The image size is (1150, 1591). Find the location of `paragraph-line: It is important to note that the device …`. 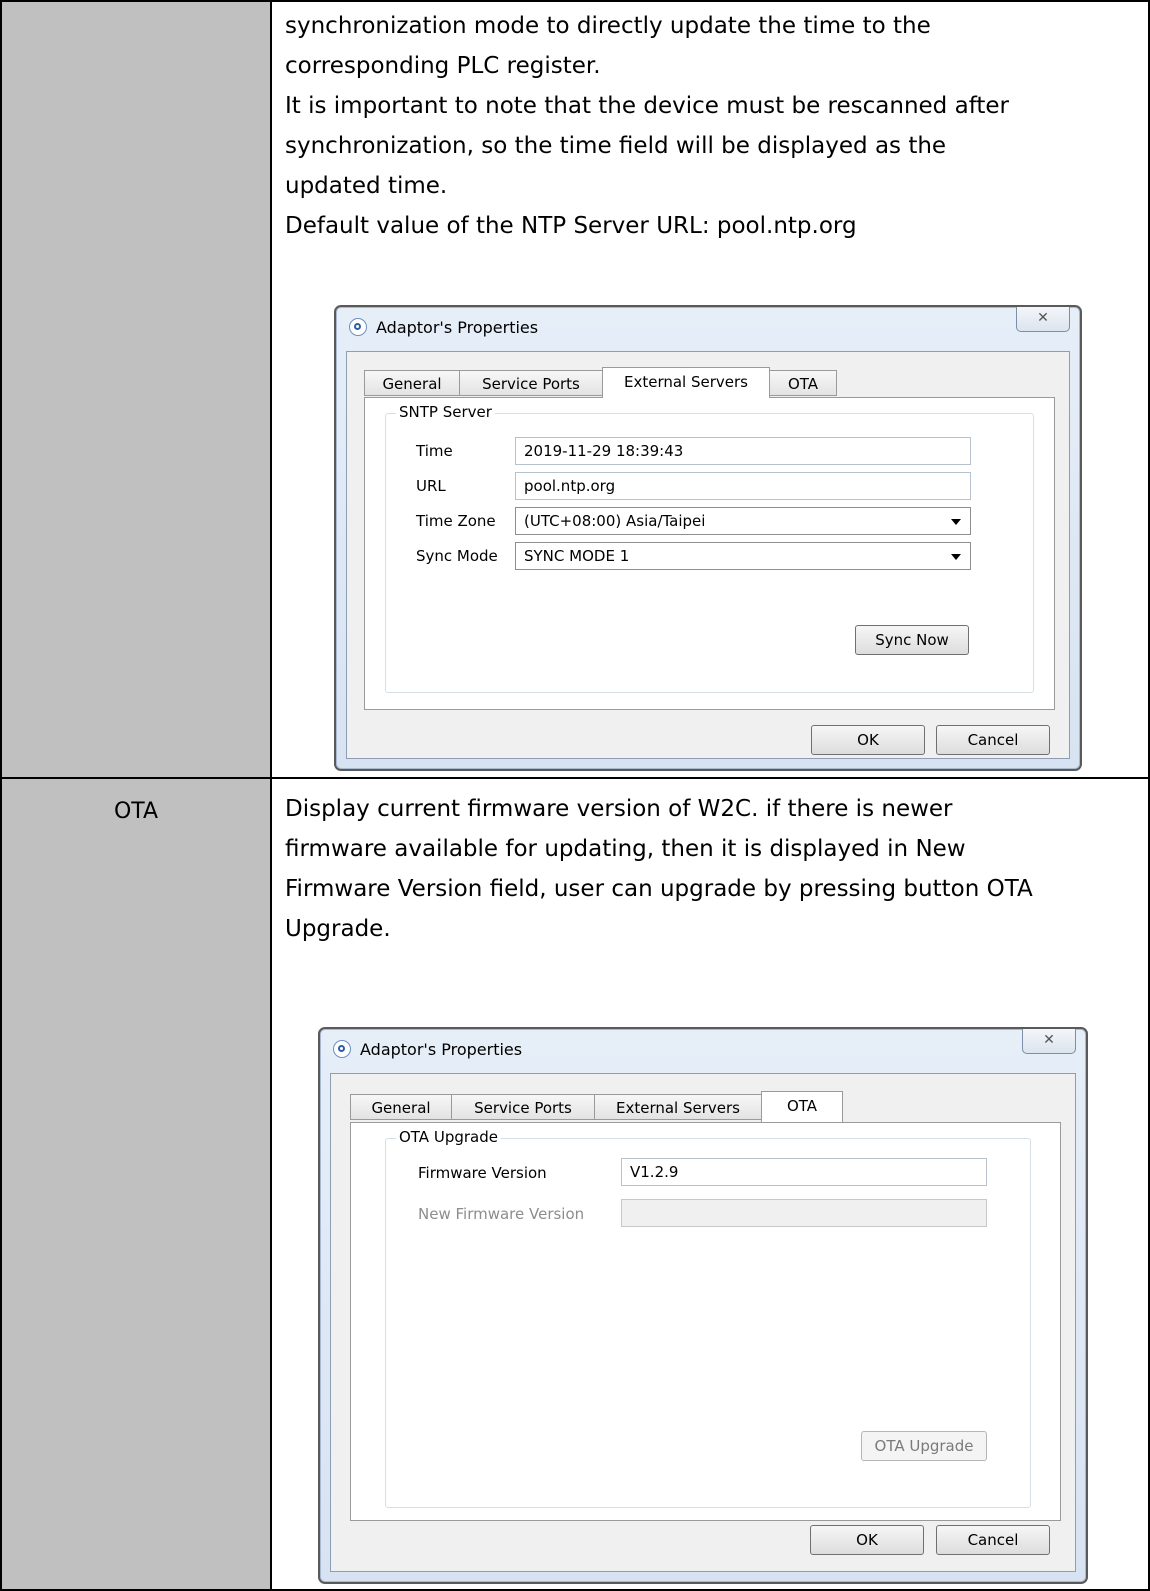

paragraph-line: It is important to note that the device … is located at coordinates (647, 106).